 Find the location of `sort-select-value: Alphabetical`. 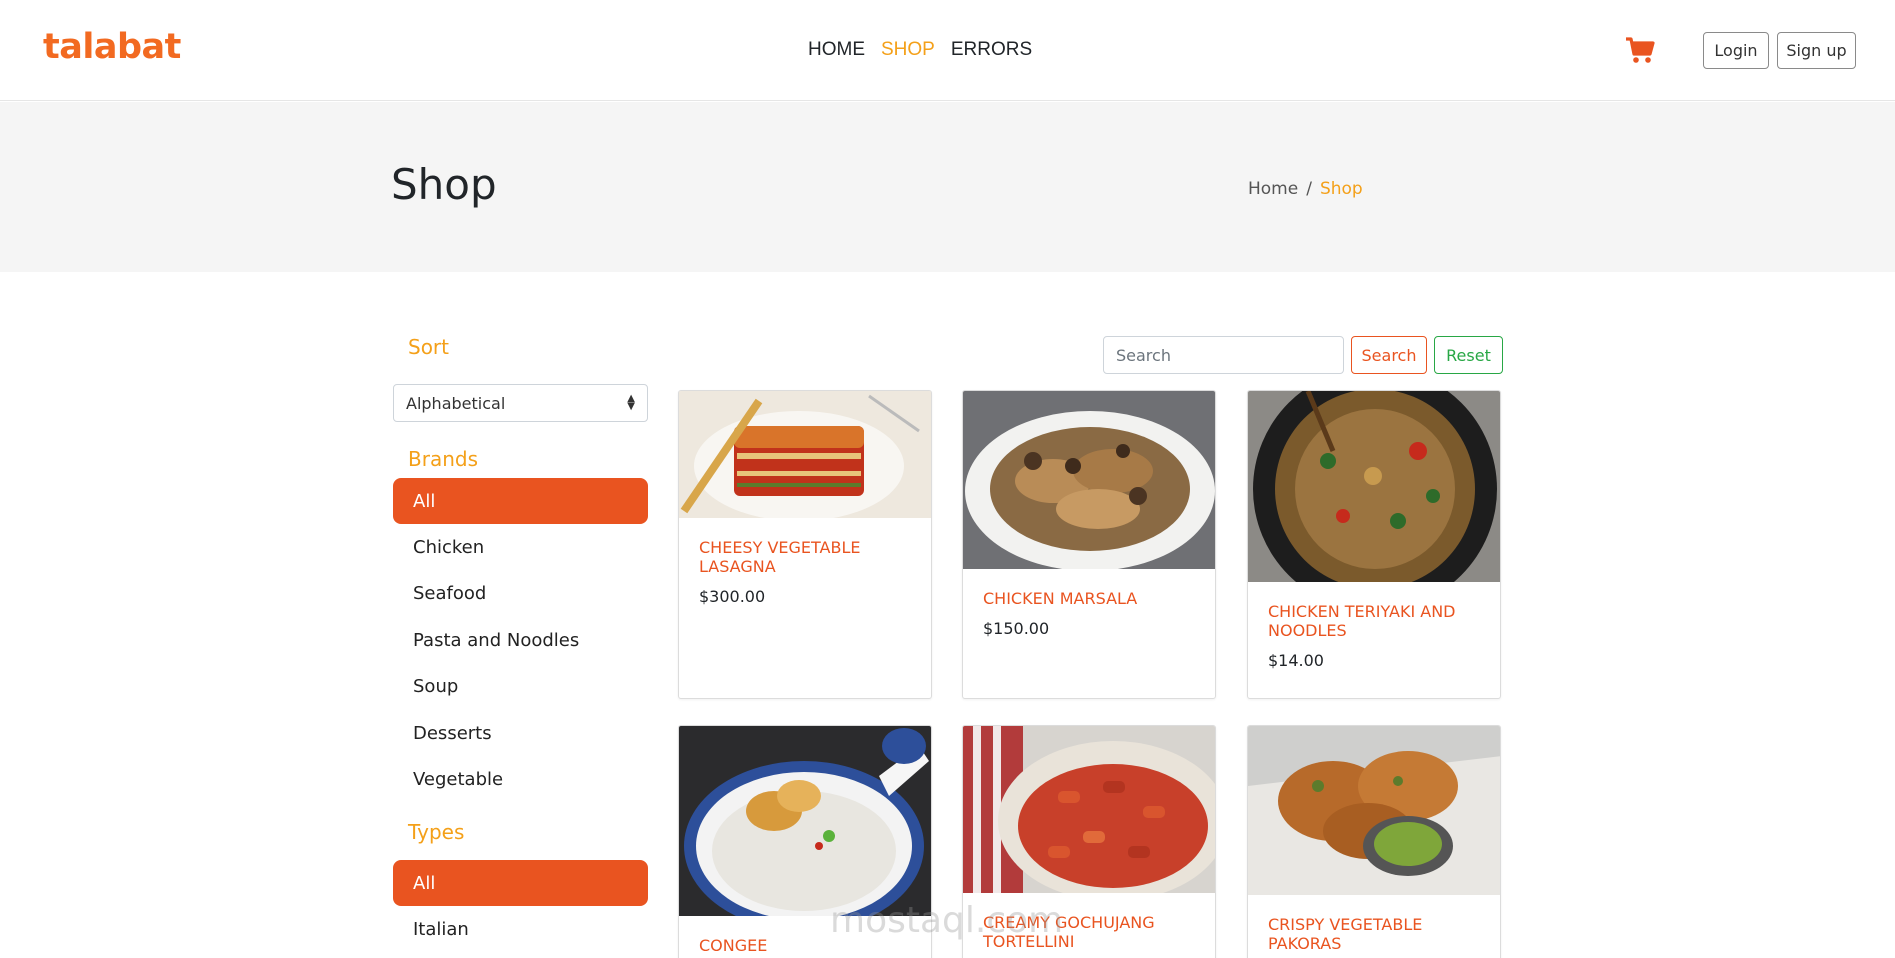

sort-select-value: Alphabetical is located at coordinates (456, 403).